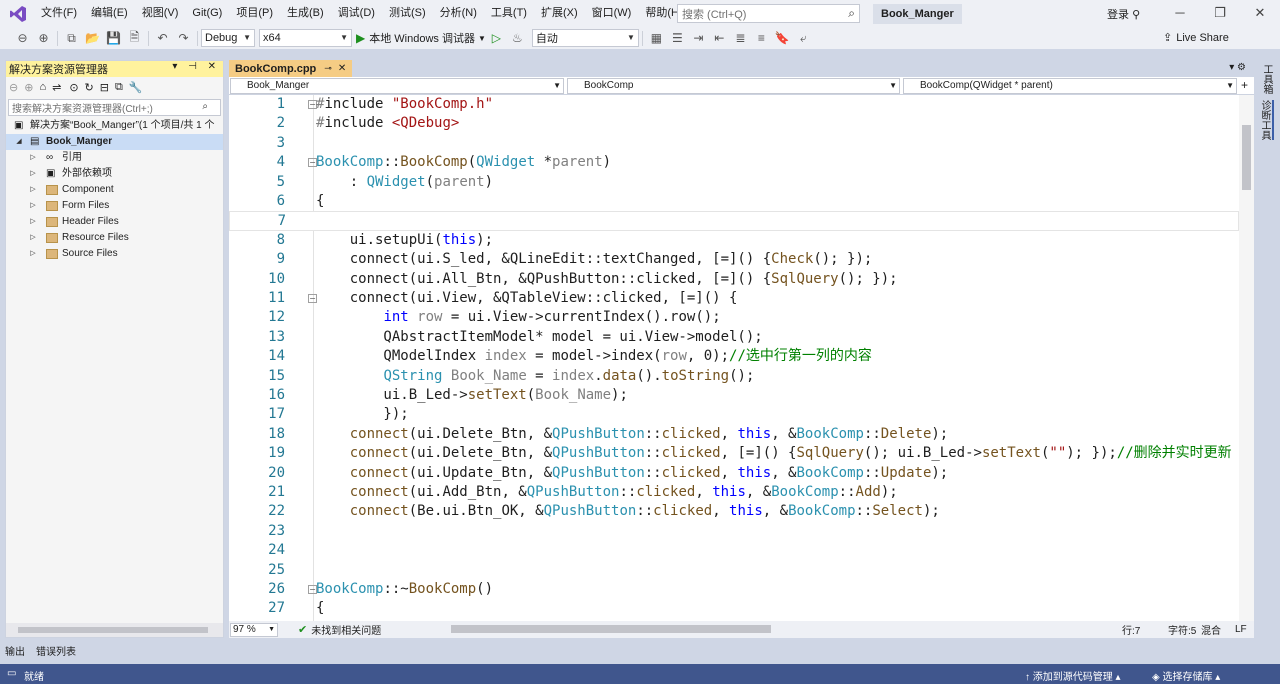  I want to click on code-line: 27 {, so click(734, 608).